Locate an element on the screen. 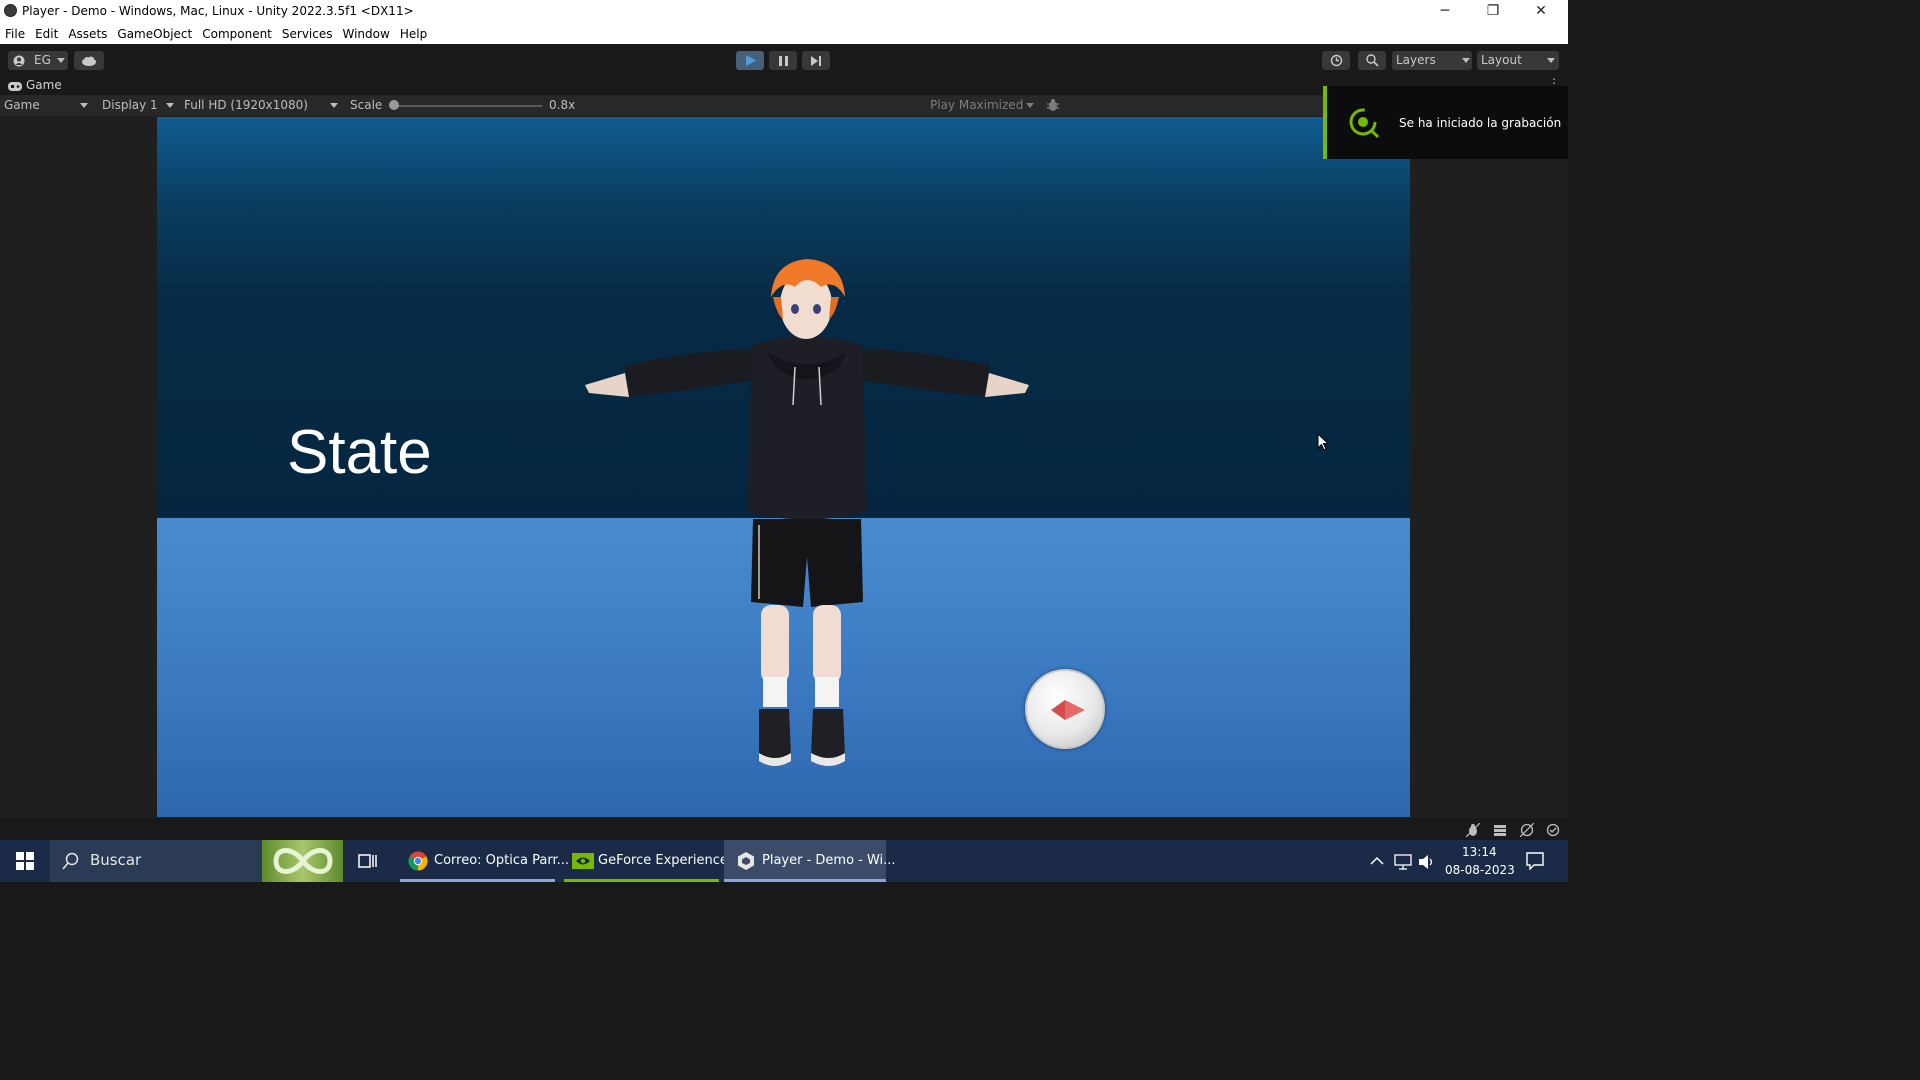 The image size is (1920, 1080). pause-button is located at coordinates (783, 60).